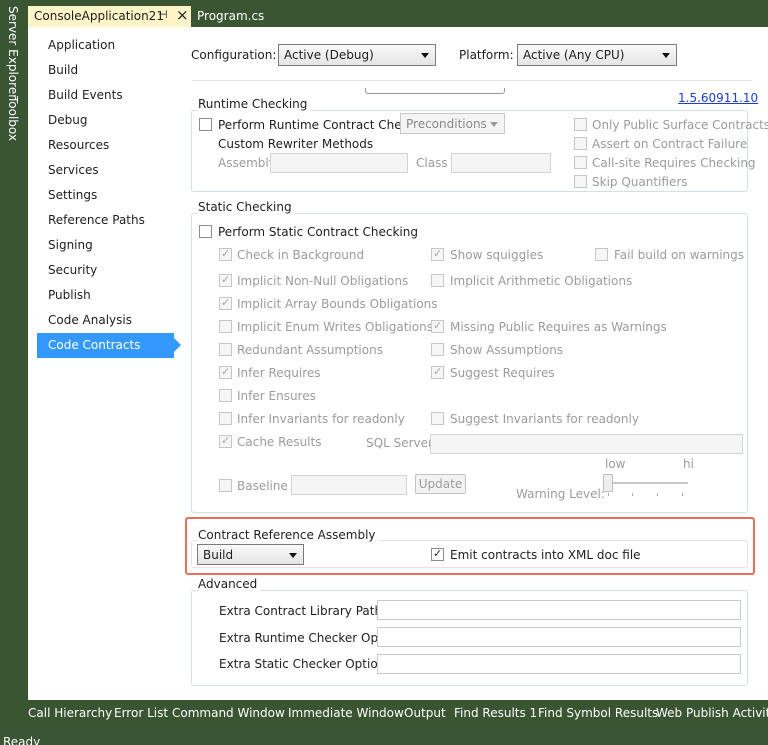  I want to click on reference-assembly-title: Contract Reference Assembly, so click(288, 535).